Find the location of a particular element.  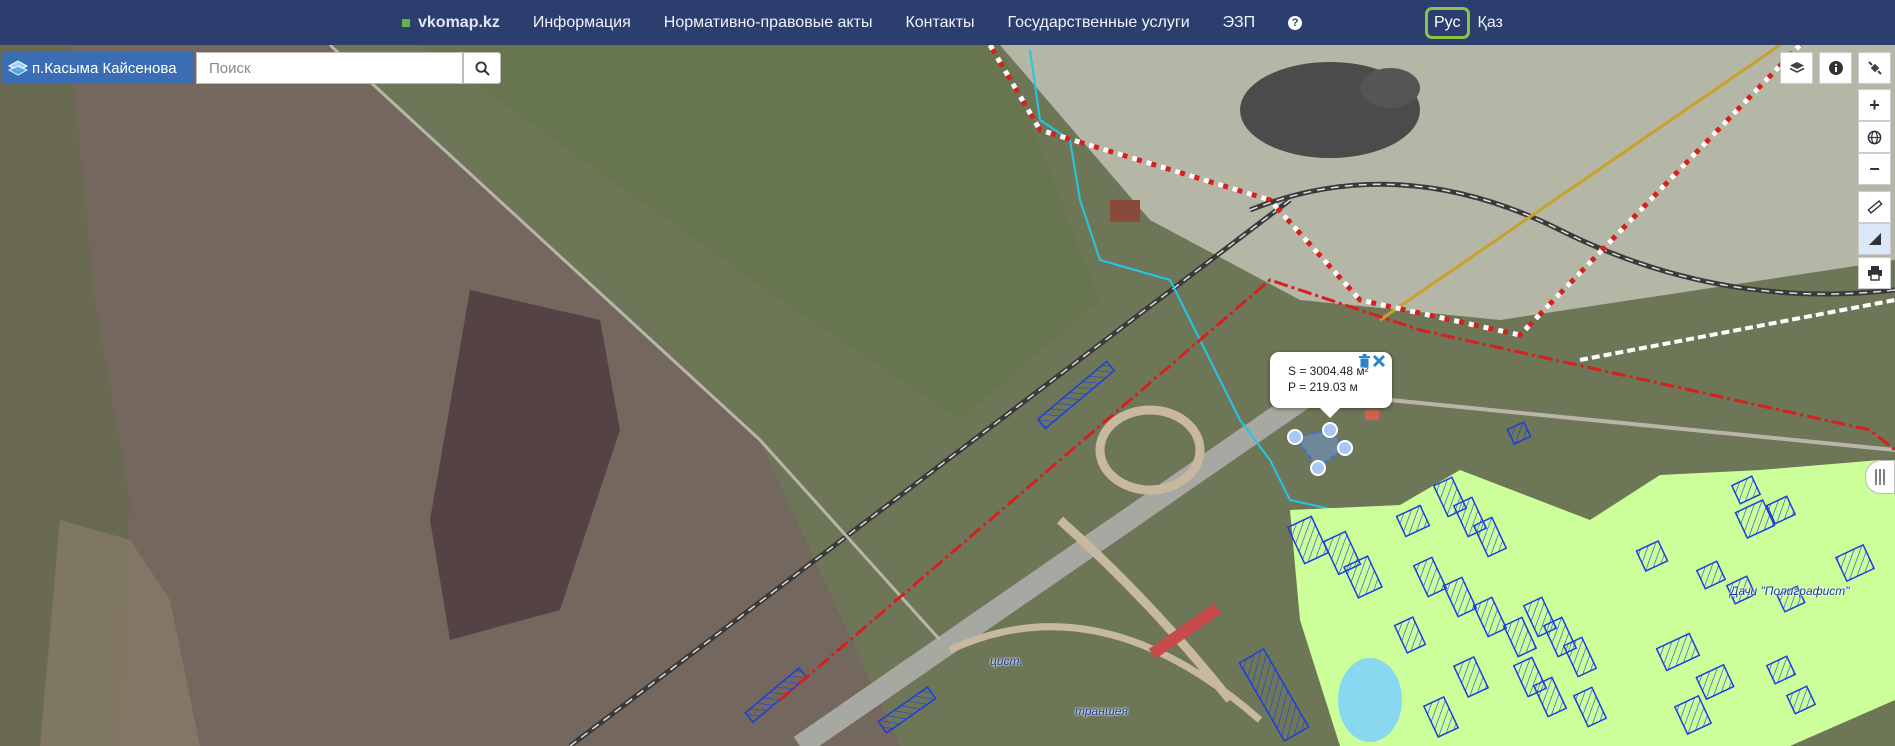

measurement-popup: S = 3004.48 м² P = 219.03 м is located at coordinates (1331, 385).